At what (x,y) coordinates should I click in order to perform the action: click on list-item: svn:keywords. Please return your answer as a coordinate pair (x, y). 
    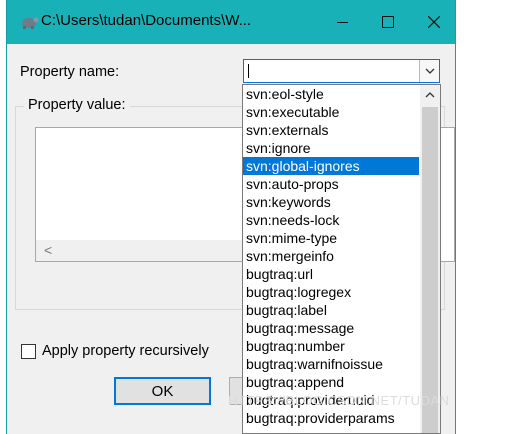
    Looking at the image, I should click on (331, 202).